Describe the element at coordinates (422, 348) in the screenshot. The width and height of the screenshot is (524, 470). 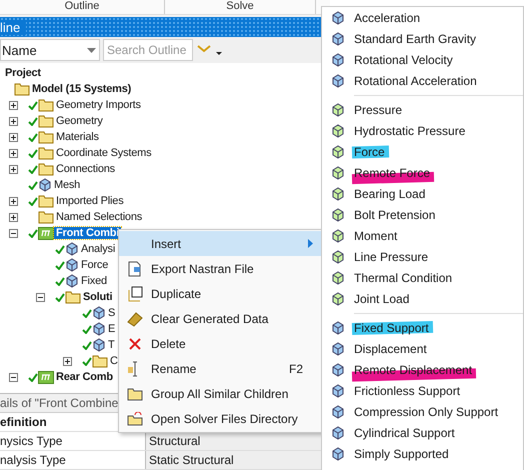
I see `menu-item: Displacement` at that location.